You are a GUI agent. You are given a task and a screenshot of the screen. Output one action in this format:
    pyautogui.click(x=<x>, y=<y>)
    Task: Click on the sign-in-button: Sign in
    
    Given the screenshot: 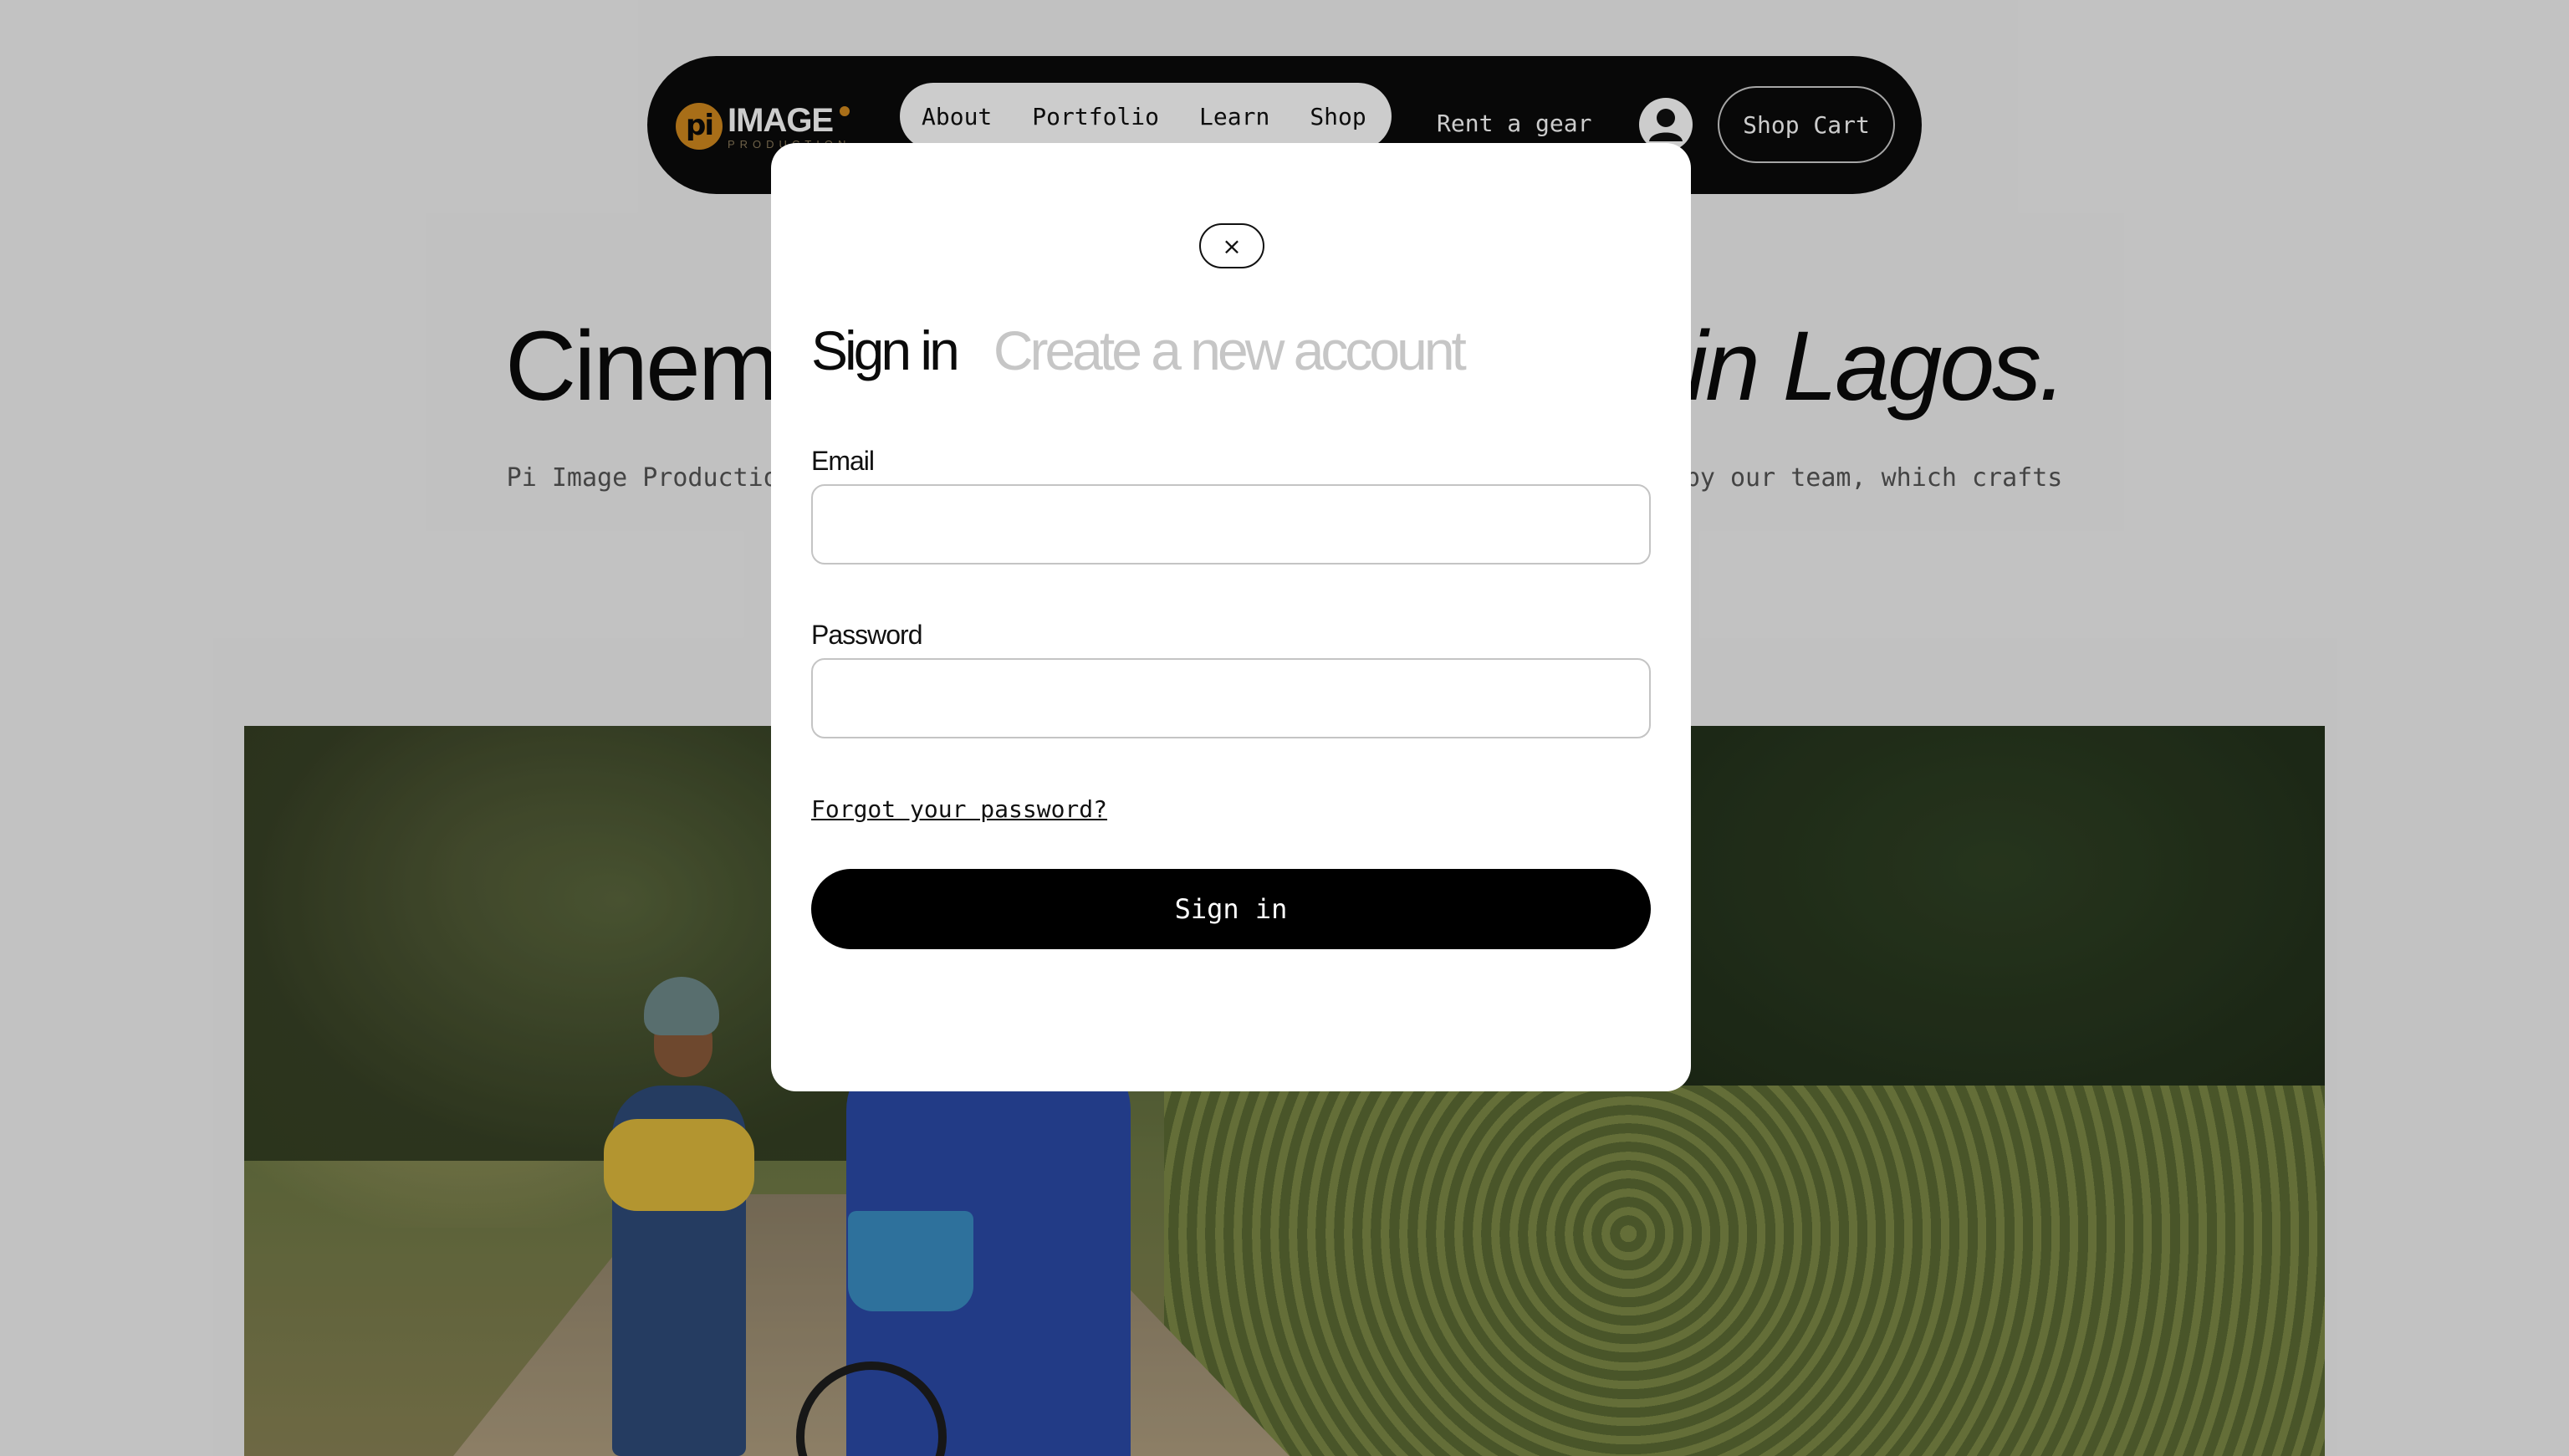 What is the action you would take?
    pyautogui.click(x=1231, y=909)
    